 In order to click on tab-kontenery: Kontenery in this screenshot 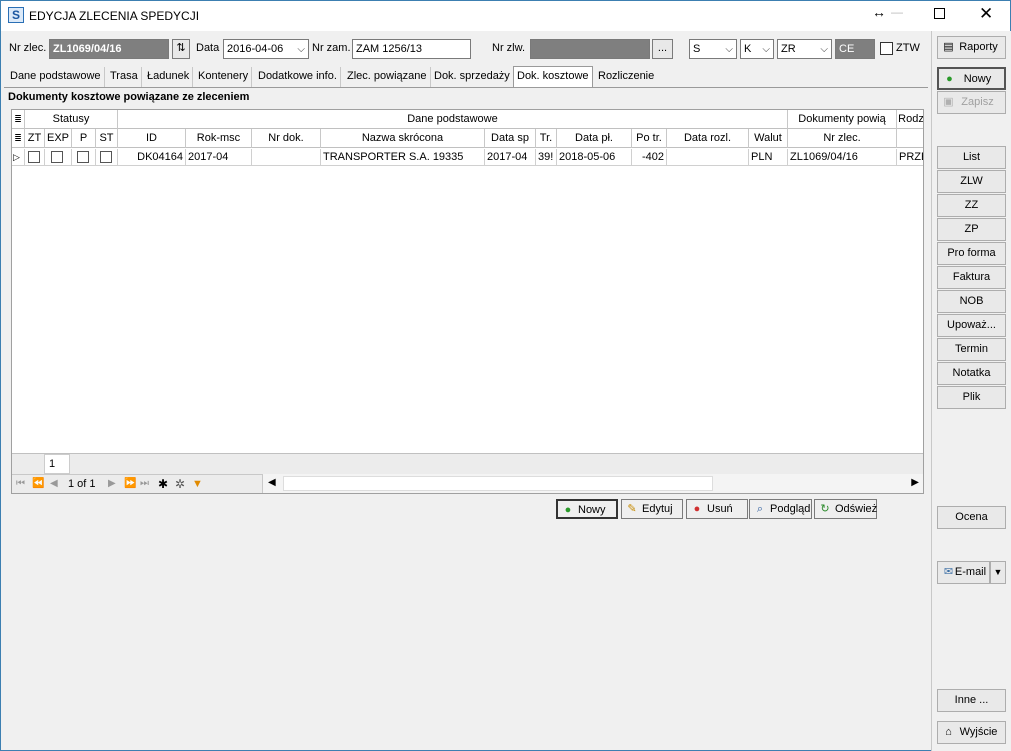, I will do `click(224, 77)`.